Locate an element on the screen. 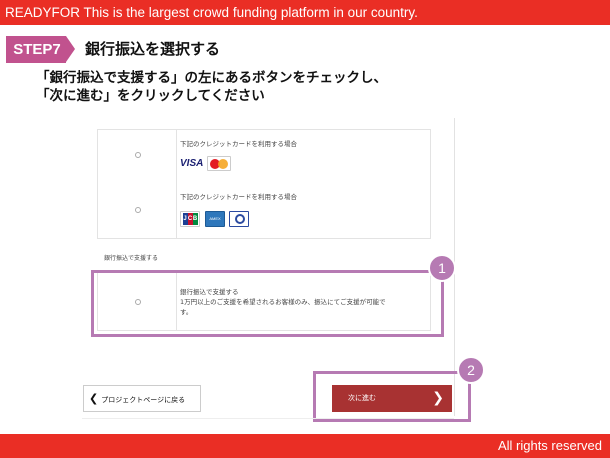  diners-logo-icon is located at coordinates (239, 219).